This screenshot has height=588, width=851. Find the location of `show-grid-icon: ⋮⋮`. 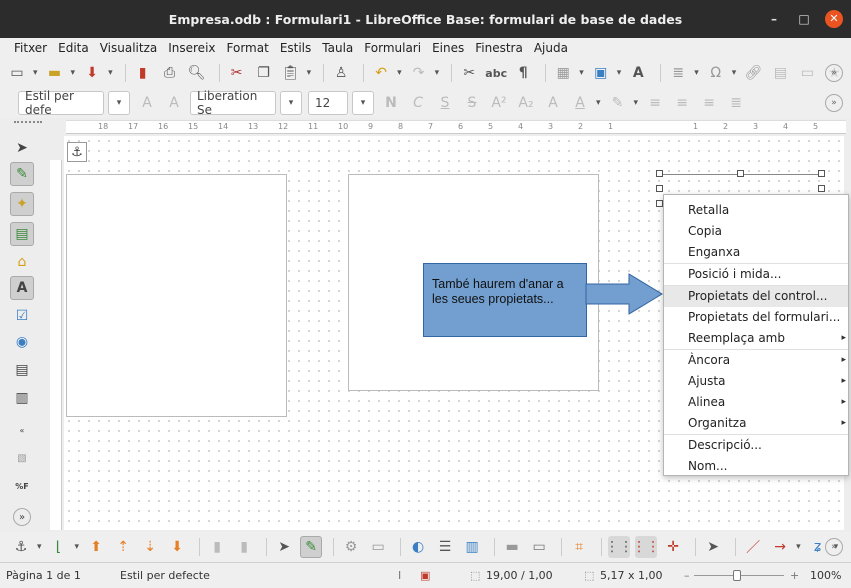

show-grid-icon: ⋮⋮ is located at coordinates (619, 547).